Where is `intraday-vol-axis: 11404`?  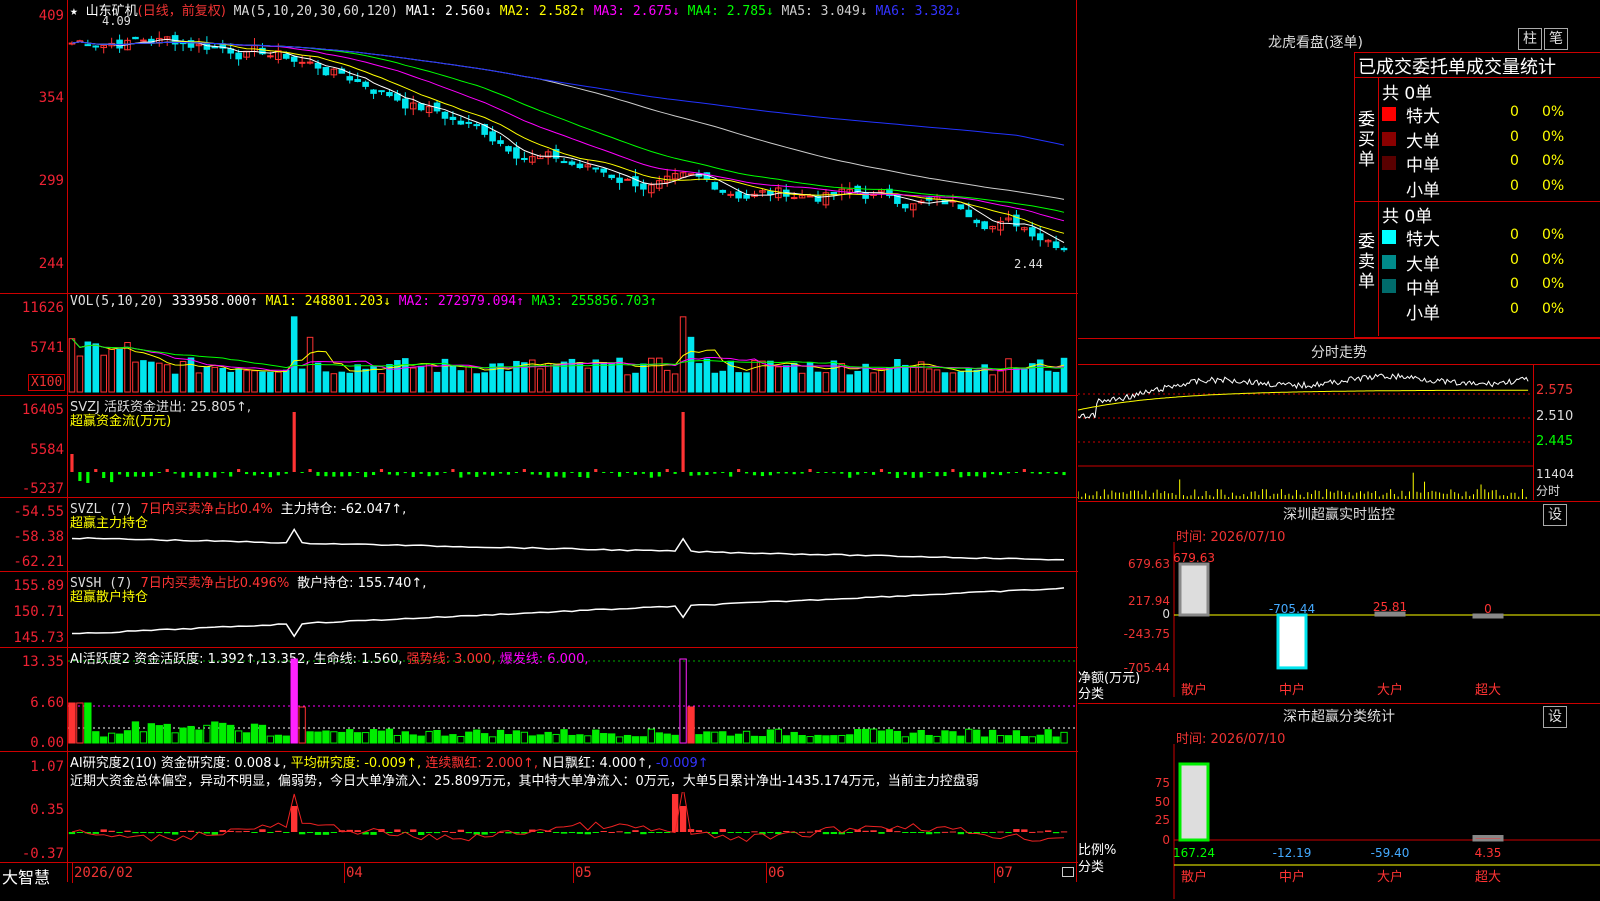 intraday-vol-axis: 11404 is located at coordinates (1555, 474).